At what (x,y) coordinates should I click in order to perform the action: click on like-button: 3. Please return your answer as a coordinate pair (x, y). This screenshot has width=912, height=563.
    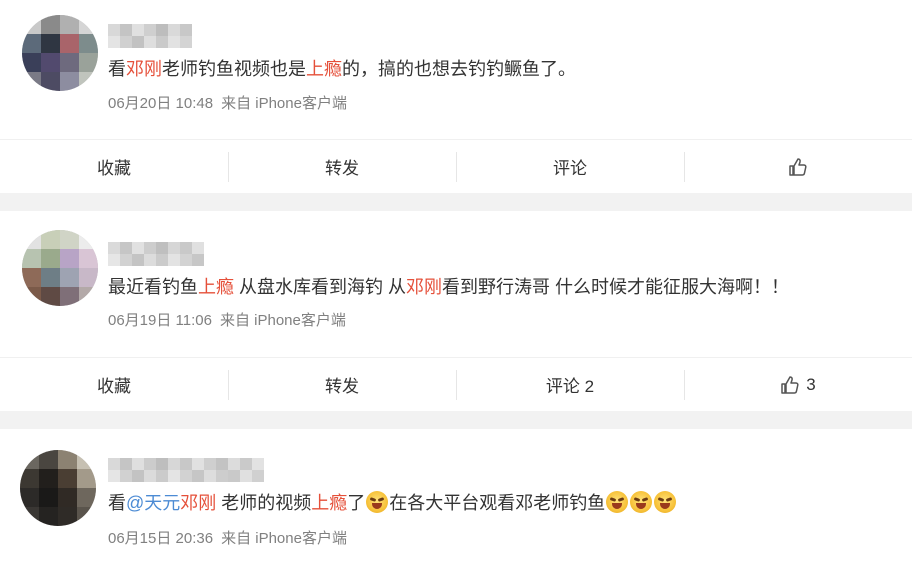
    Looking at the image, I should click on (798, 384).